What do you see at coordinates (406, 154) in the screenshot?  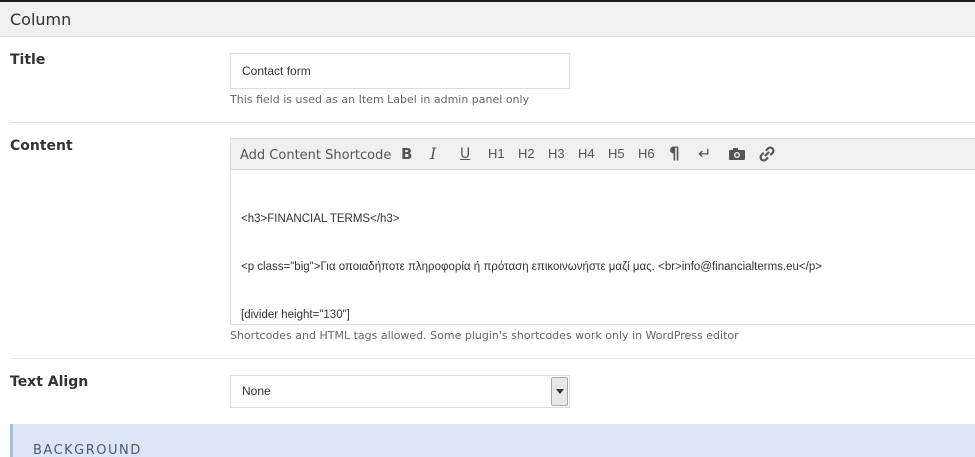 I see `bold-icon: B` at bounding box center [406, 154].